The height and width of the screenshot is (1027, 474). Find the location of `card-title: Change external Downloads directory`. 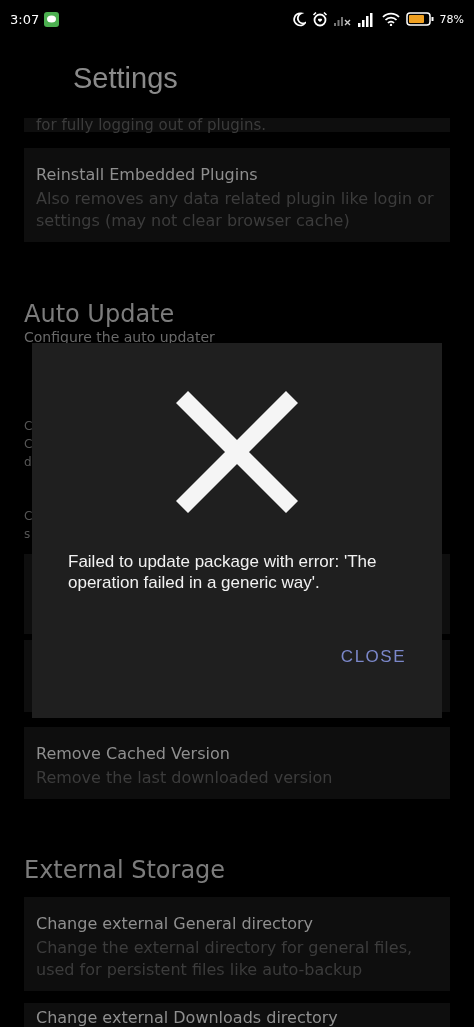

card-title: Change external Downloads directory is located at coordinates (187, 1017).